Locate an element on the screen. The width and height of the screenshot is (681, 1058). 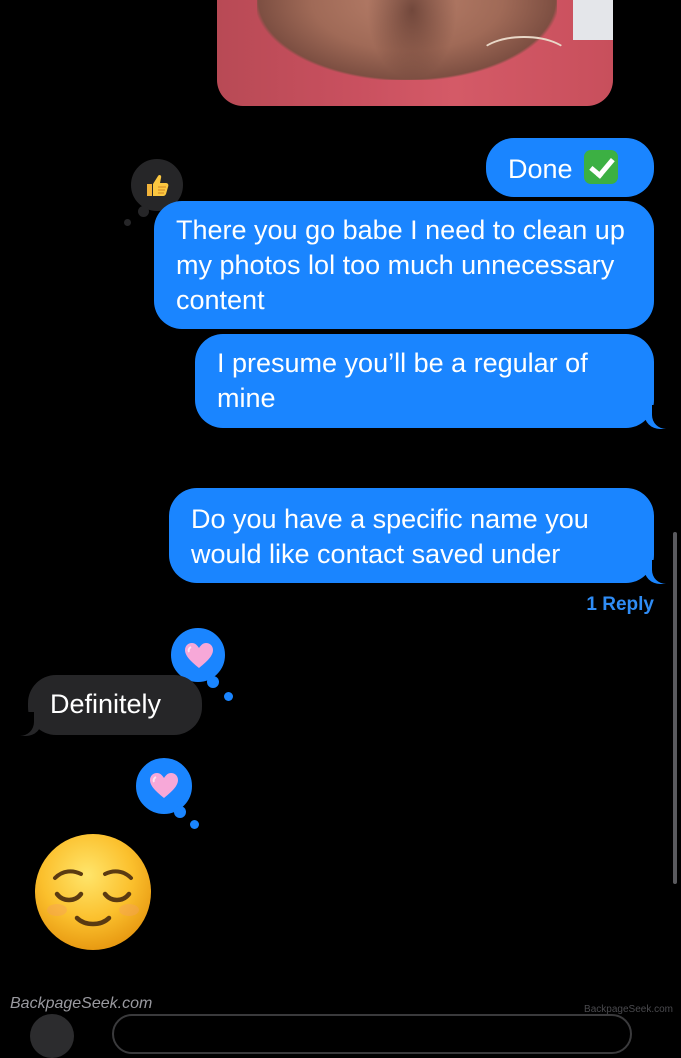
message-text: Done is located at coordinates (540, 169).